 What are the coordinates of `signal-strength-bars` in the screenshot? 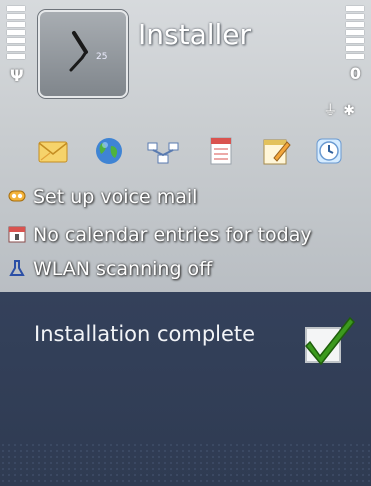 It's located at (16, 34).